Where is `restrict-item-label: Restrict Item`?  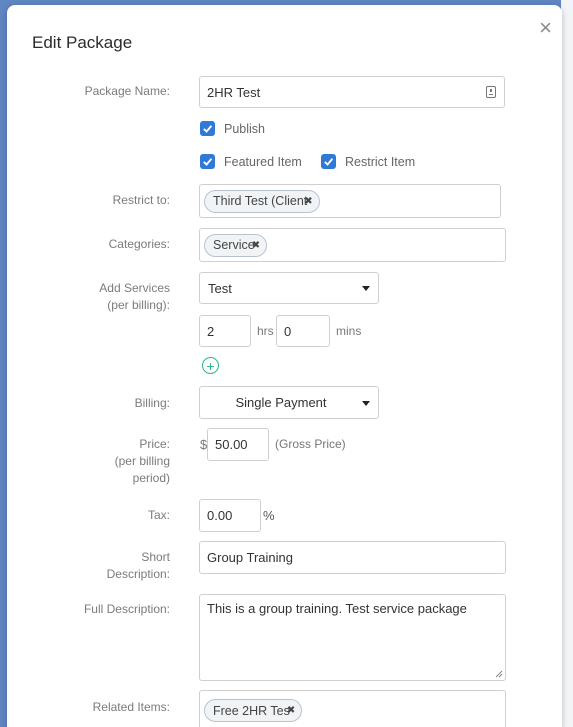 restrict-item-label: Restrict Item is located at coordinates (380, 161).